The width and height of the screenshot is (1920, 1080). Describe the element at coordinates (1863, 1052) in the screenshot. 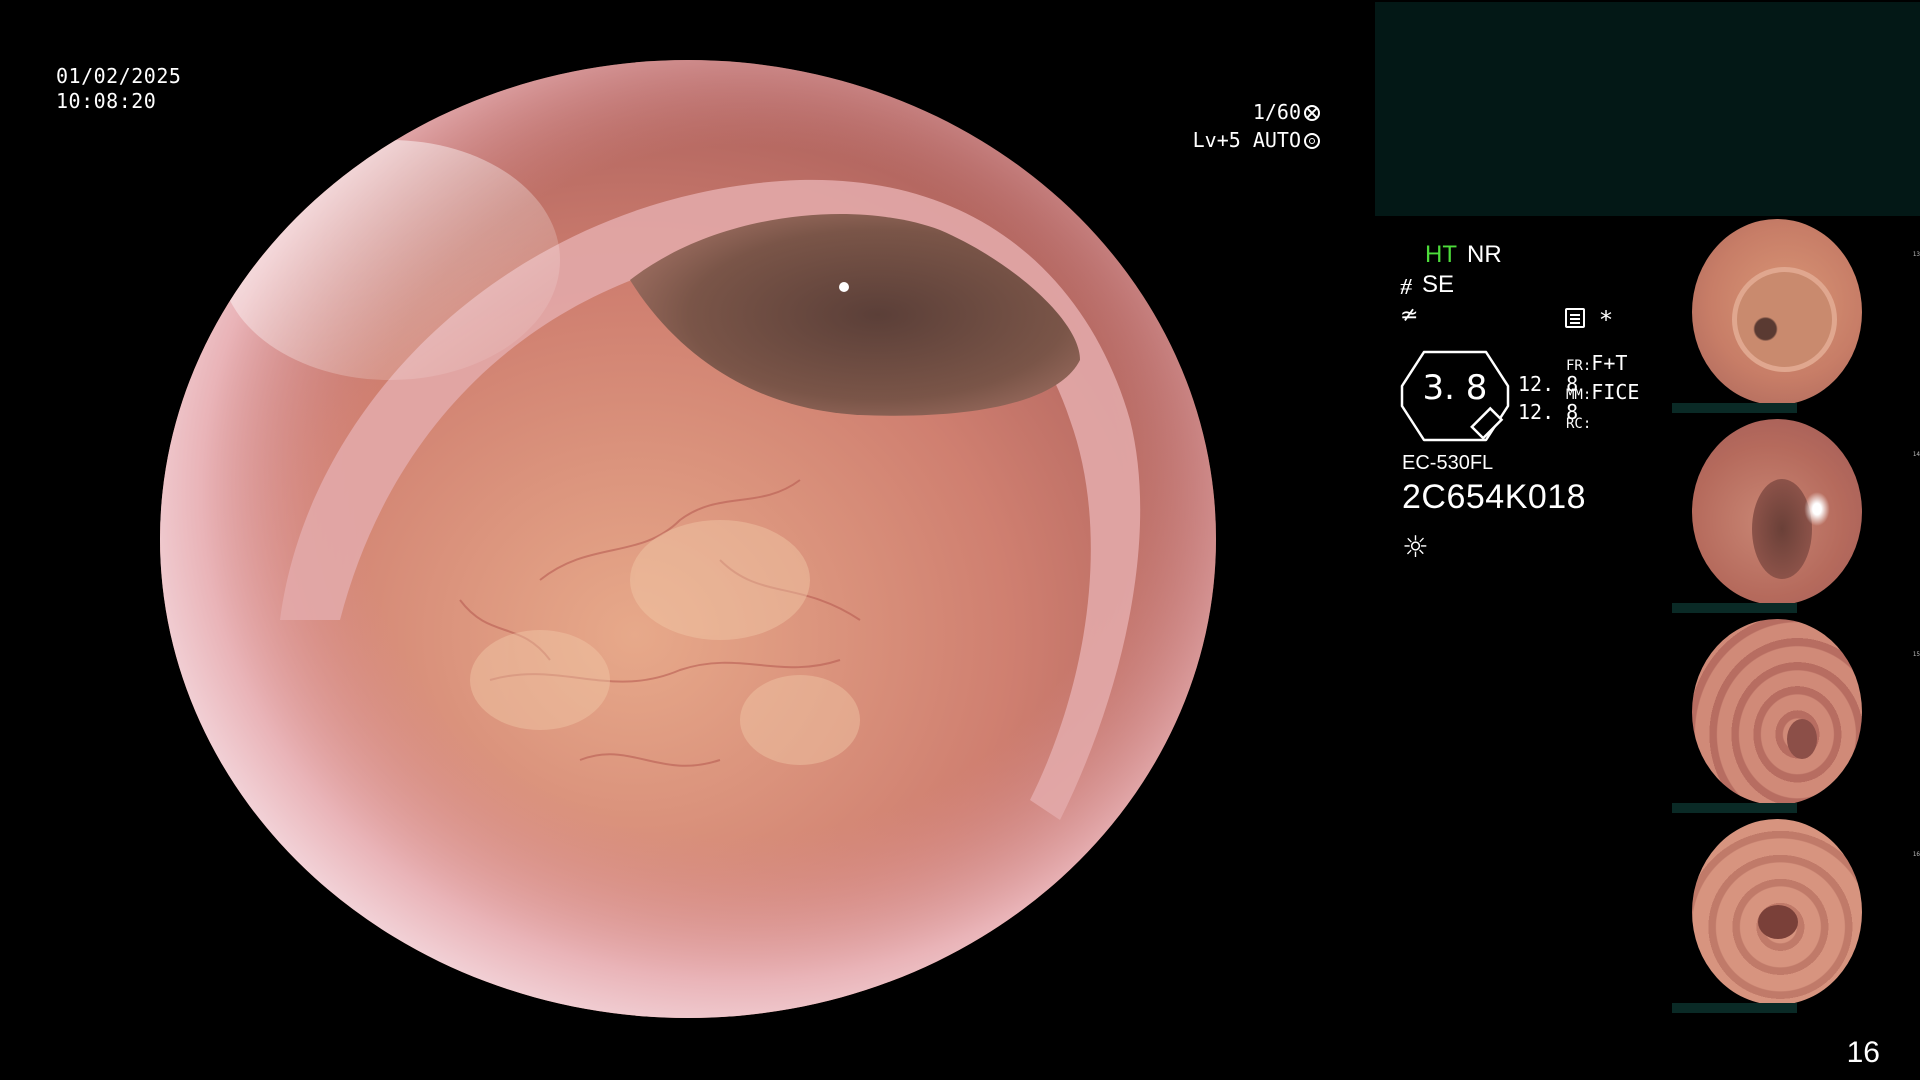

I see `page-number: 16` at that location.